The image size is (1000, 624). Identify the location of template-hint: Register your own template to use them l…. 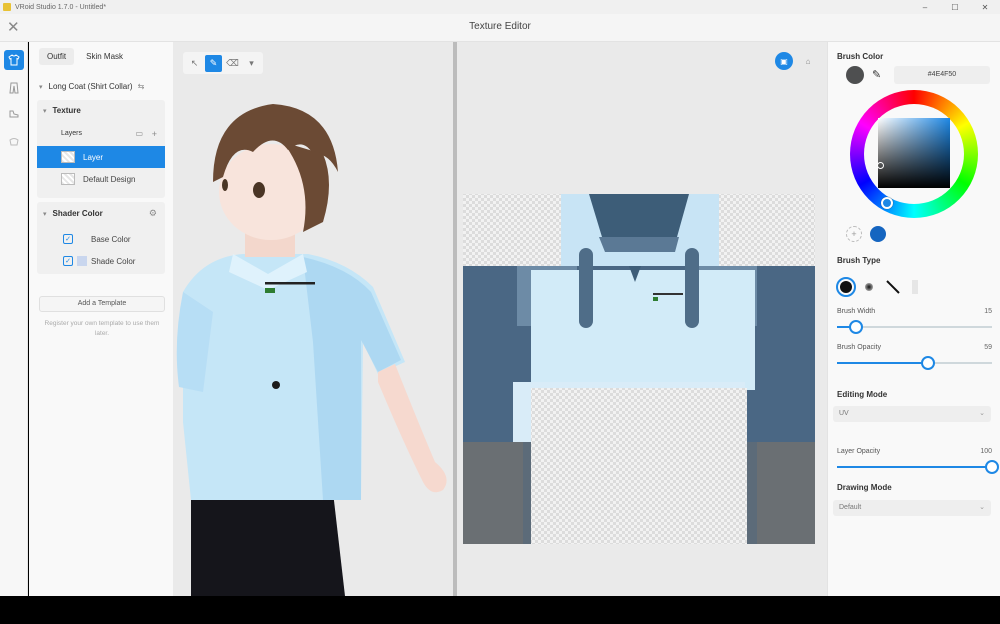
(102, 328).